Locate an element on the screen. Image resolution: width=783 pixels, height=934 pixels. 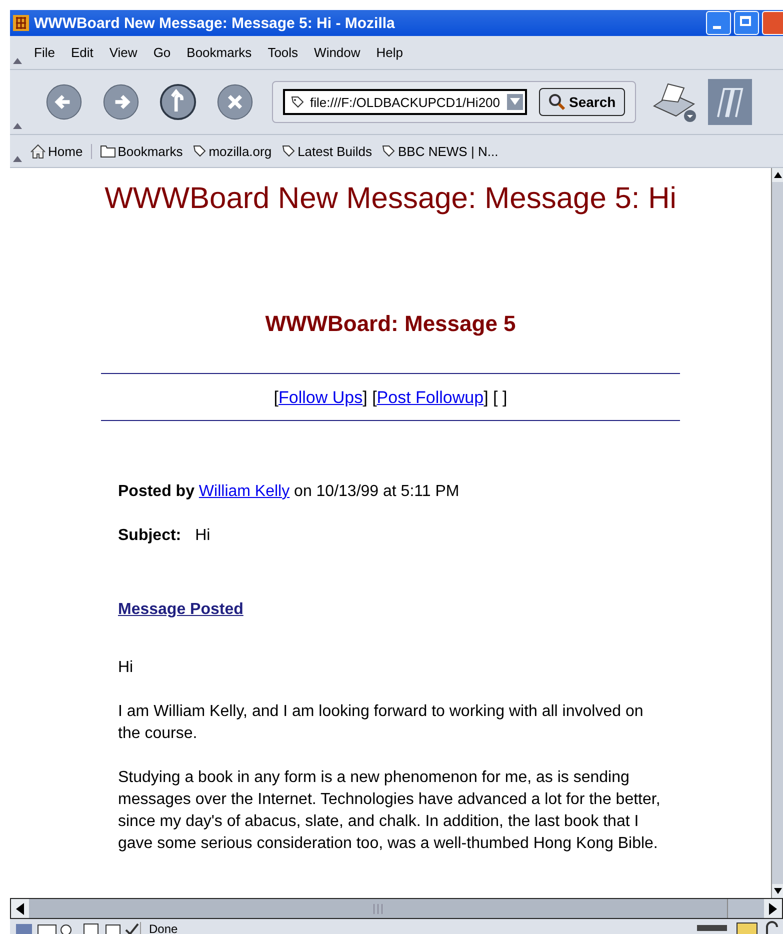
page-title: WWWBoard New Message: Message 5: Hi is located at coordinates (391, 199).